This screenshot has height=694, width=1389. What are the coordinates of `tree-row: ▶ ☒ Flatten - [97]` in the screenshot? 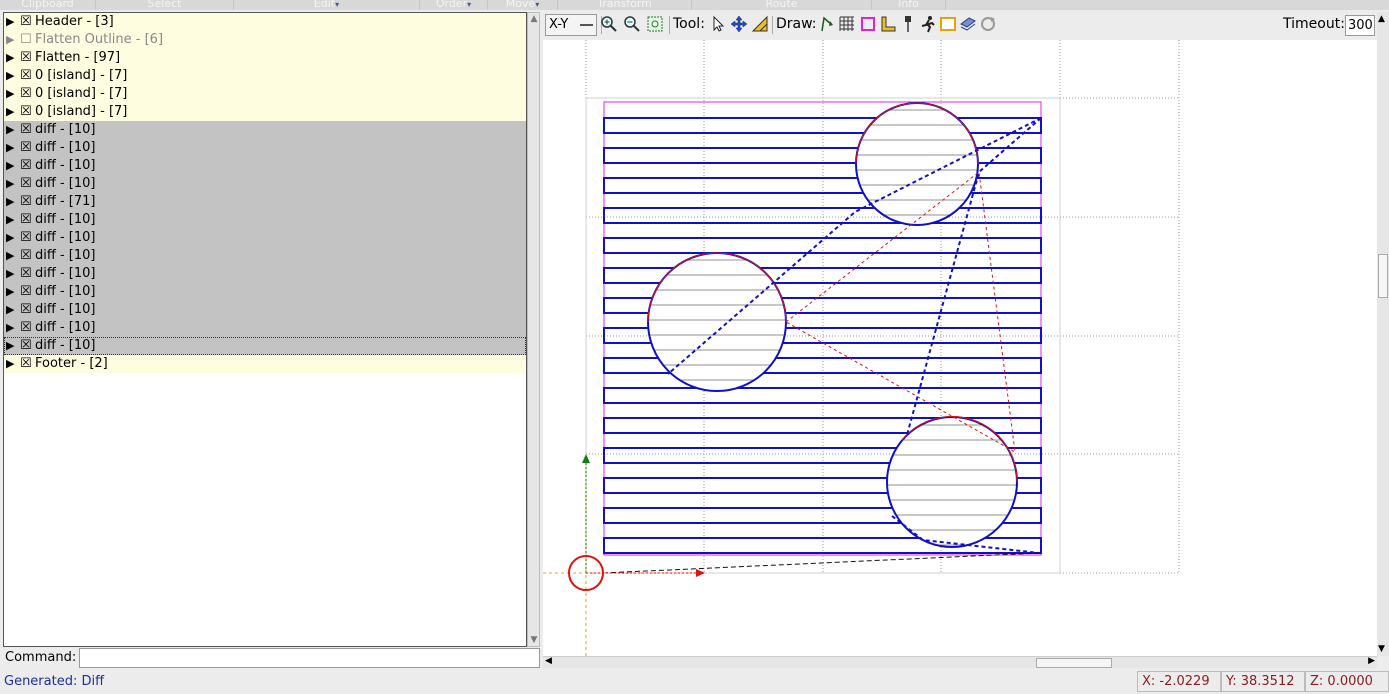 It's located at (265, 58).